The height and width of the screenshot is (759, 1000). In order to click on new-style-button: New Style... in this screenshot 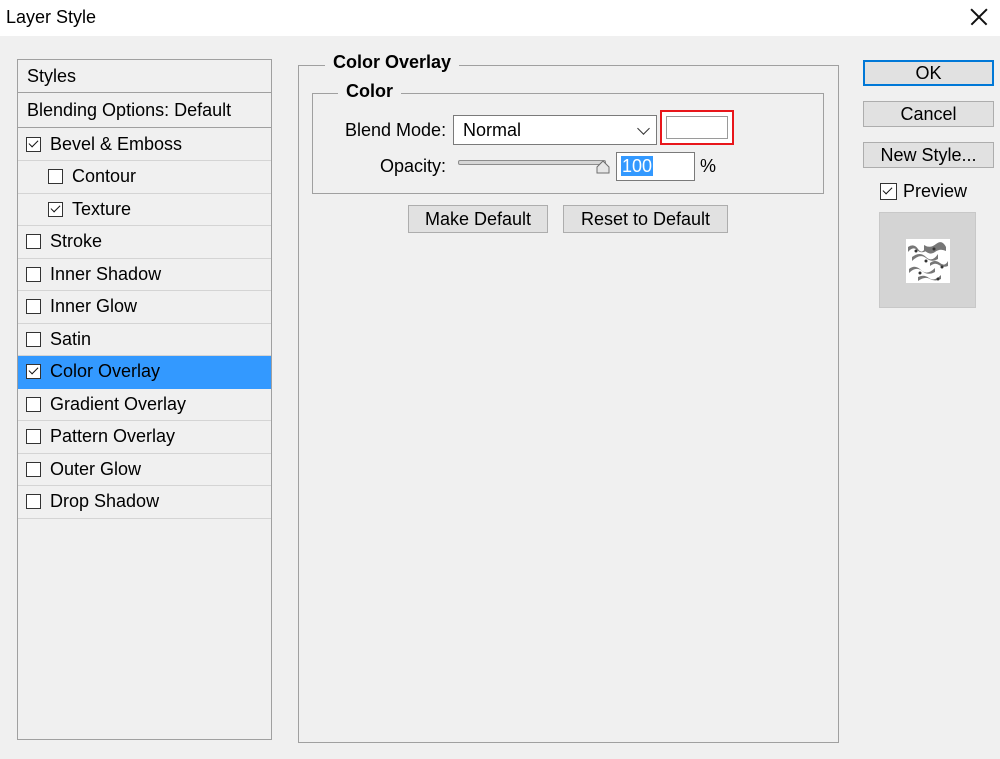, I will do `click(928, 155)`.